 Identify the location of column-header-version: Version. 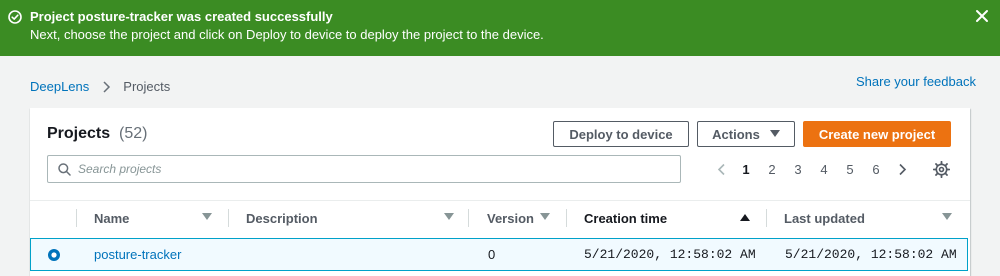
(517, 218).